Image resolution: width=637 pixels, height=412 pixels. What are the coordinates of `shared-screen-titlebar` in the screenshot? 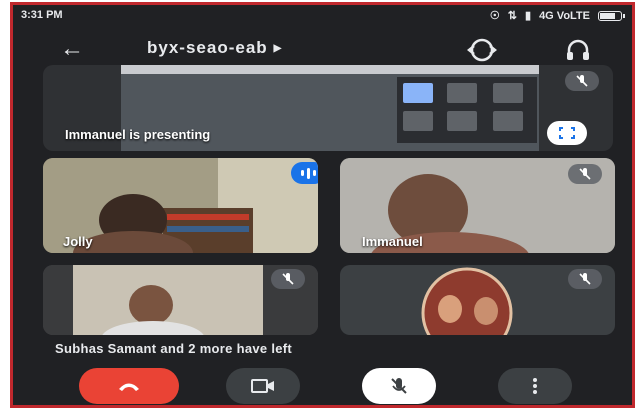 It's located at (330, 69).